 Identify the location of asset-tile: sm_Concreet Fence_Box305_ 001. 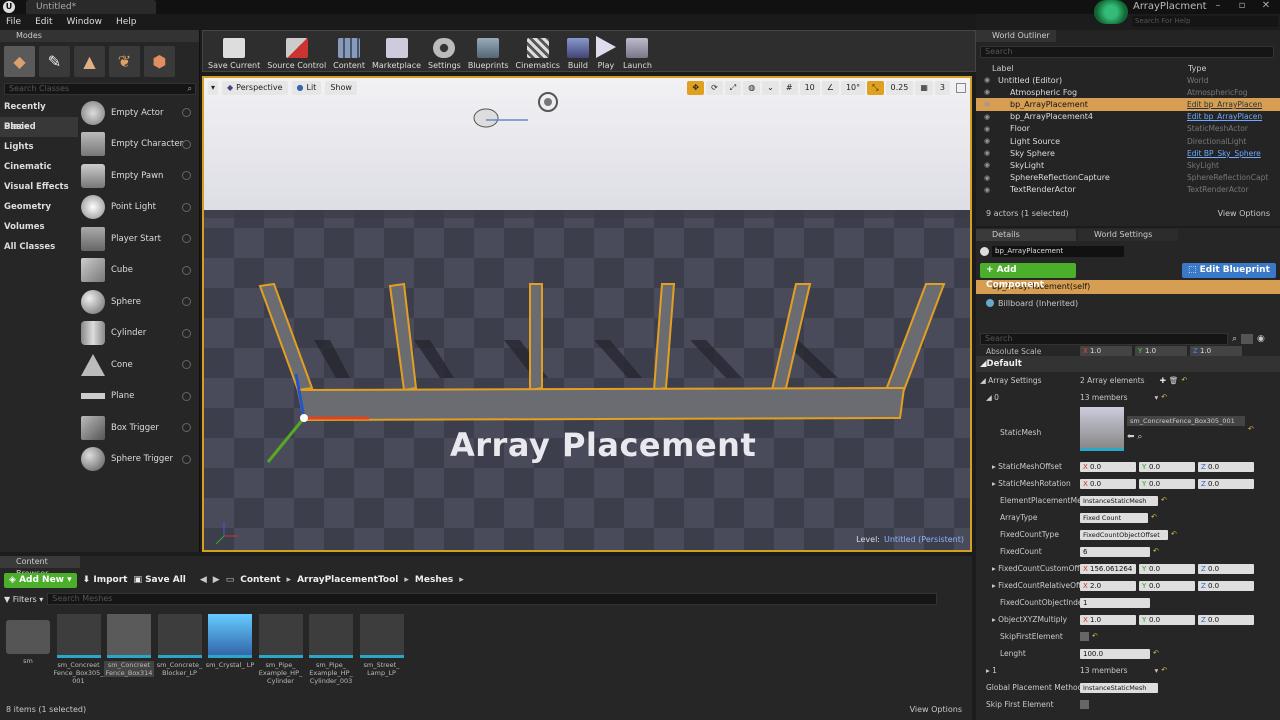
(79, 649).